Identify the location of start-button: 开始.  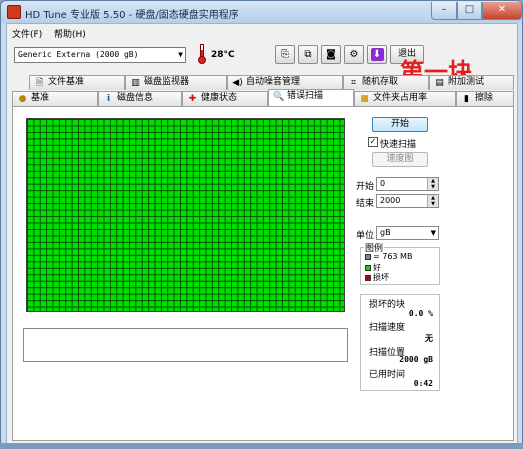
(400, 124).